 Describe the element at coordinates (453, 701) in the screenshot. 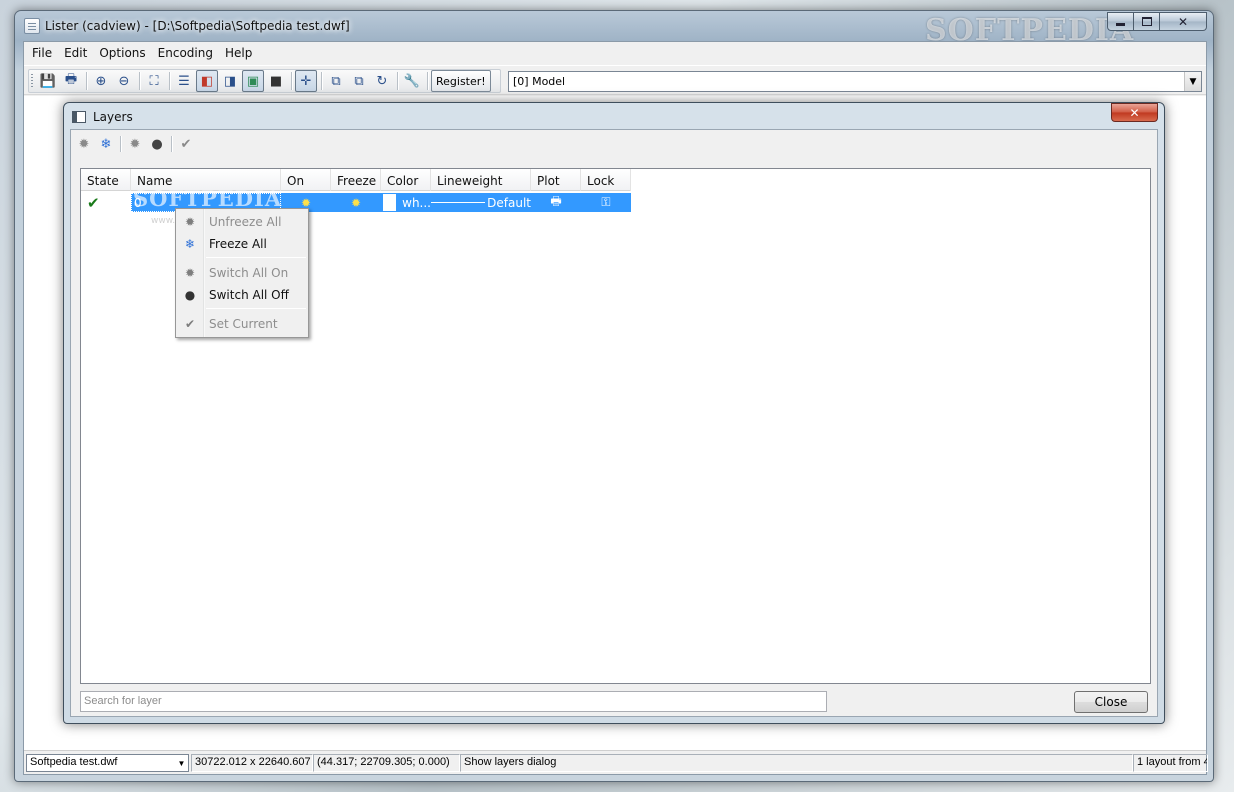

I see `search-input: Search for layer` at that location.